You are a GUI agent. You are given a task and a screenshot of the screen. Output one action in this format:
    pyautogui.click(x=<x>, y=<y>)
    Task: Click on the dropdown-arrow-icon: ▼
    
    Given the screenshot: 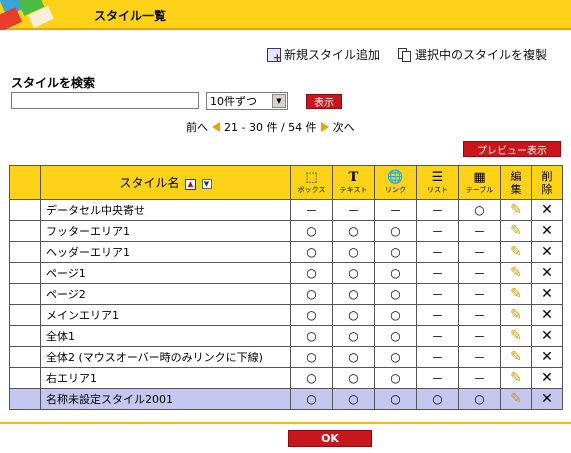 What is the action you would take?
    pyautogui.click(x=279, y=101)
    